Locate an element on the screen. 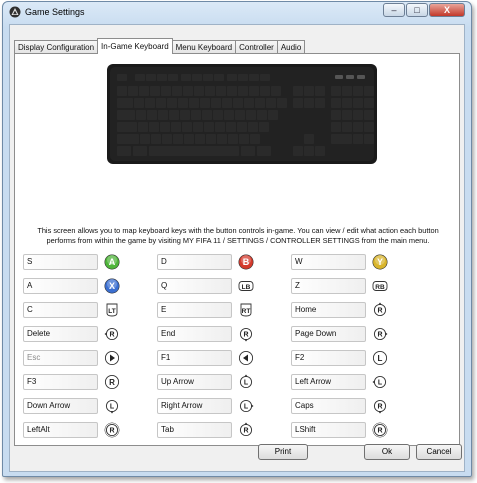 This screenshot has height=483, width=477. key-field: E is located at coordinates (194, 310).